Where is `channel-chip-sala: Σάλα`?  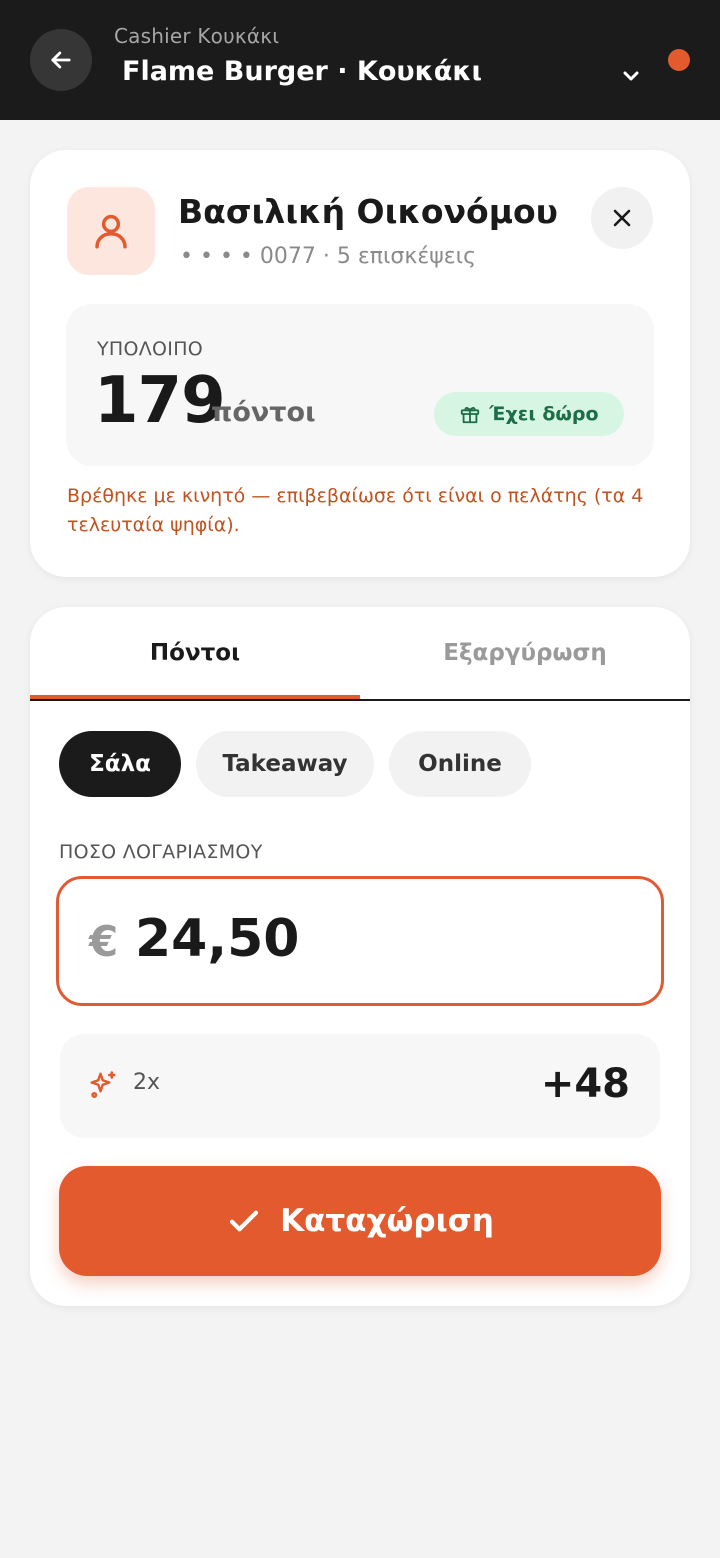 channel-chip-sala: Σάλα is located at coordinates (120, 764).